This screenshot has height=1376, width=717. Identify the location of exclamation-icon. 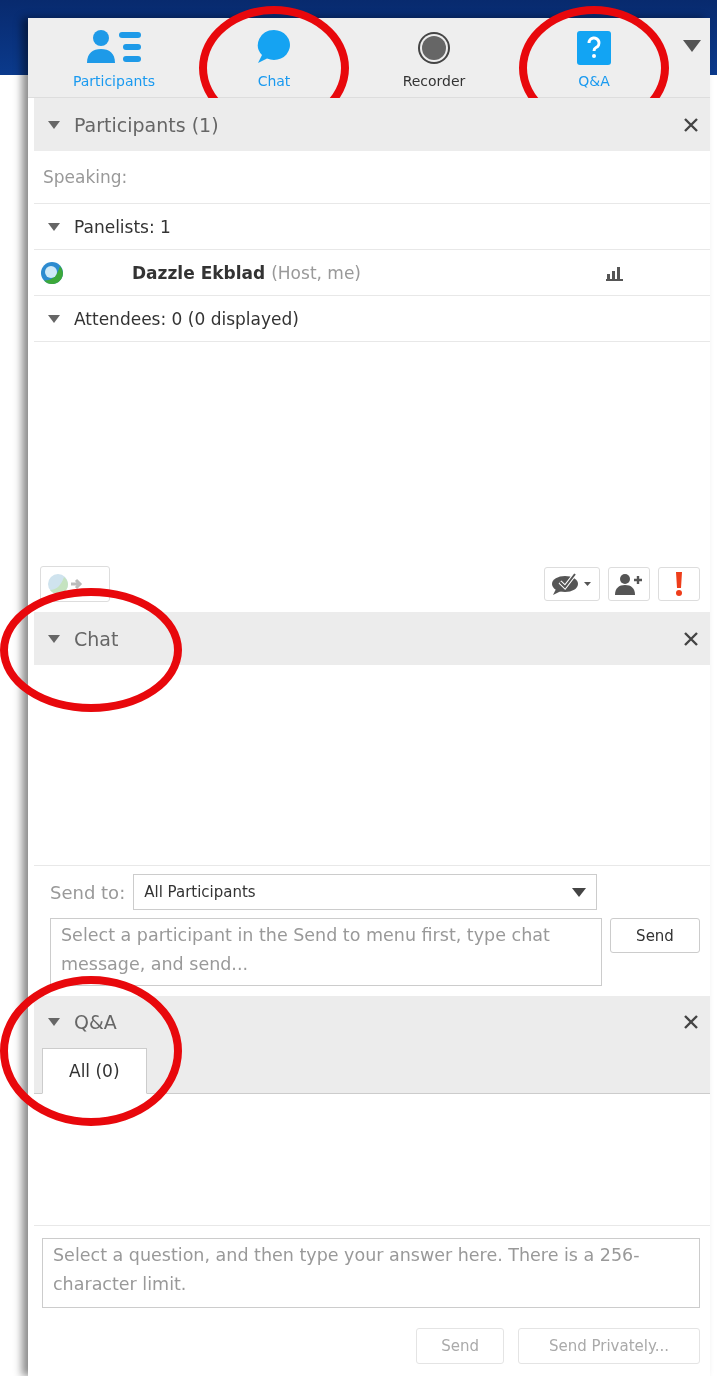
(679, 584).